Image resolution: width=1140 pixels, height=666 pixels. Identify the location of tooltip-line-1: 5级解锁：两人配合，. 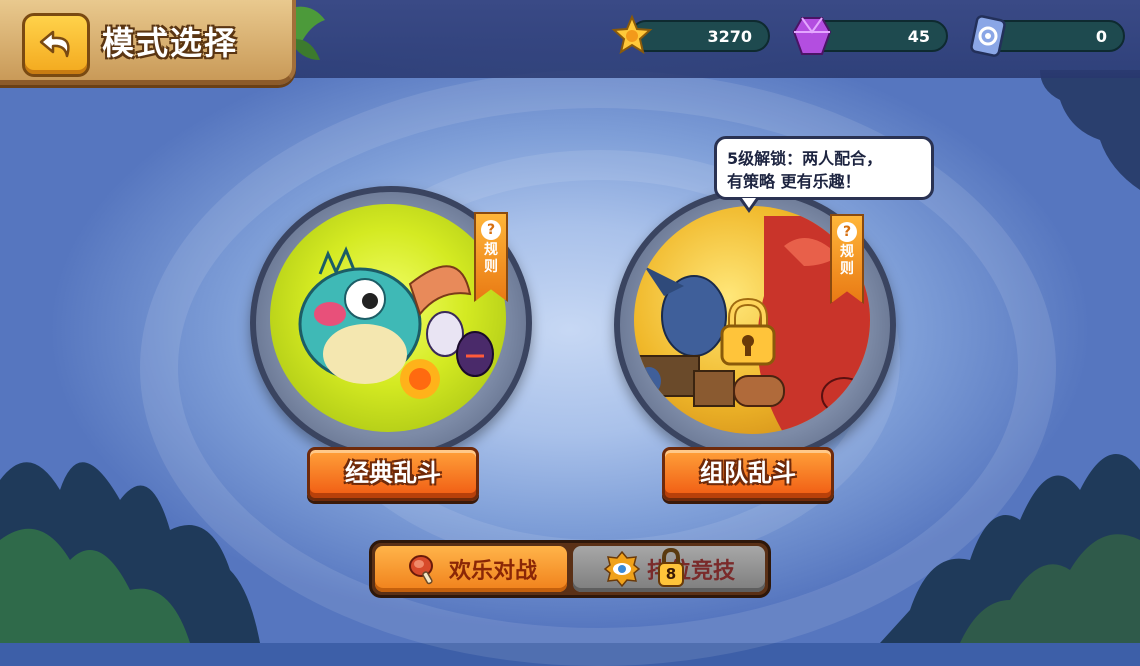
(805, 158).